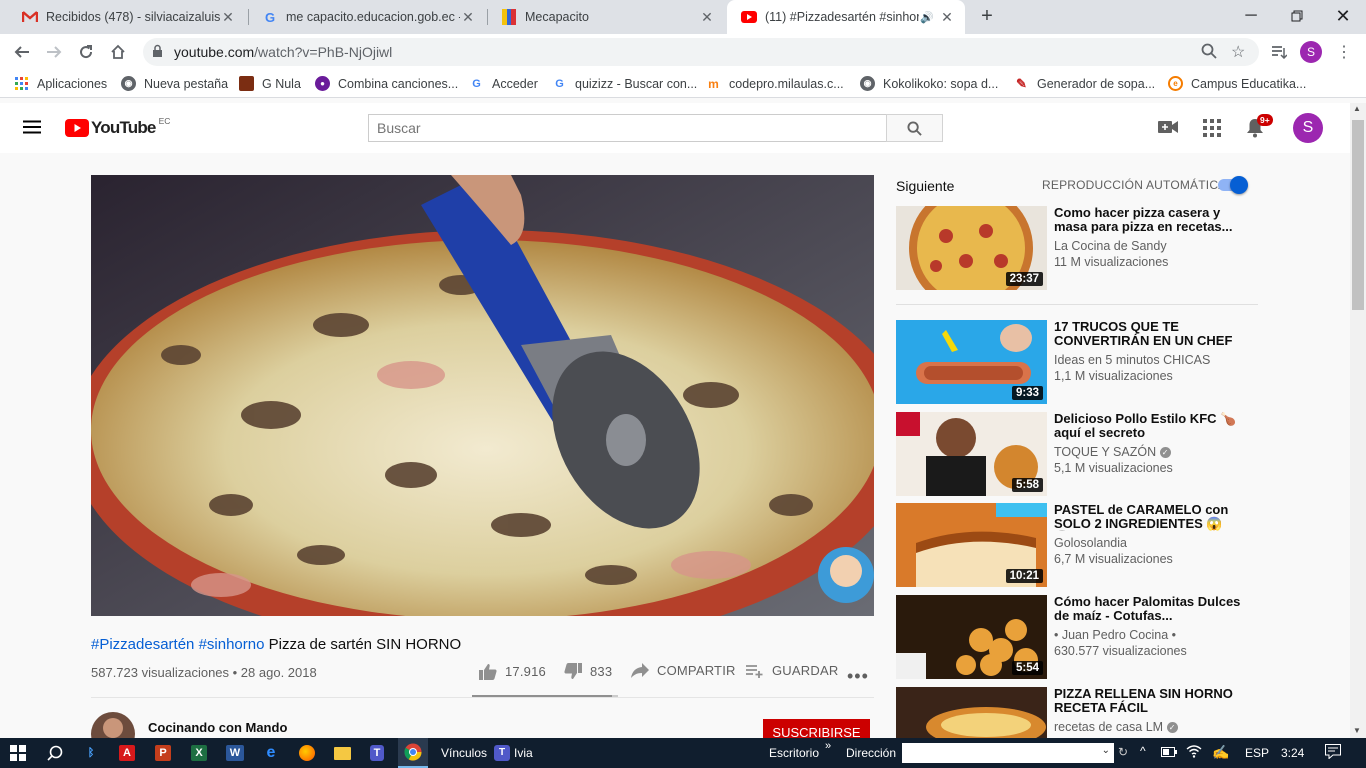  I want to click on recommendation-channel: TOQUE Y SAZÓN ✓, so click(1154, 452).